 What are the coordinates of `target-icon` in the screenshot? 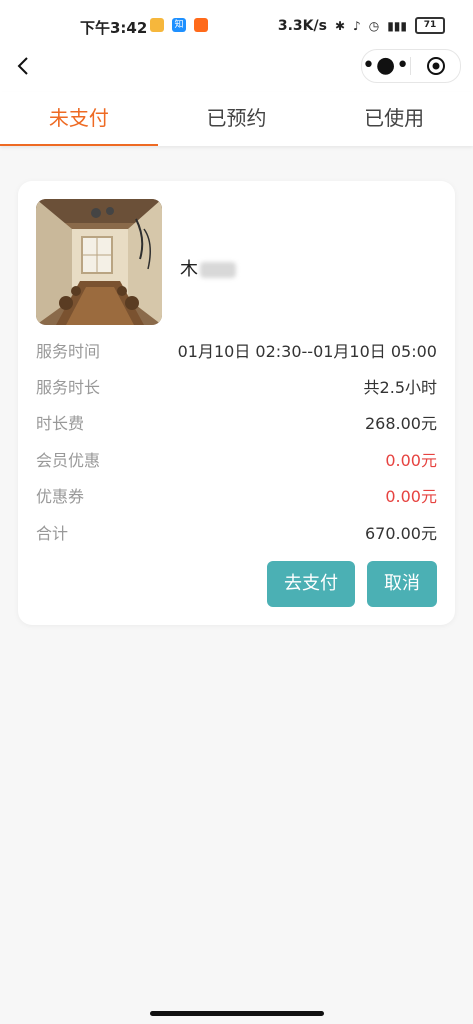 It's located at (435, 66).